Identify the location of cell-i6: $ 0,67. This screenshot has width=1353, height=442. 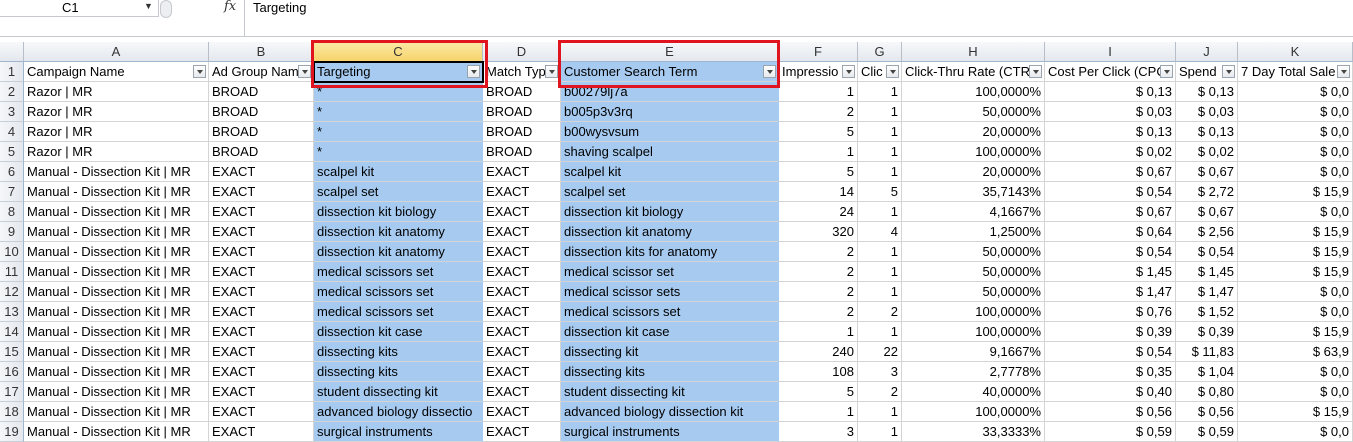
(1110, 172).